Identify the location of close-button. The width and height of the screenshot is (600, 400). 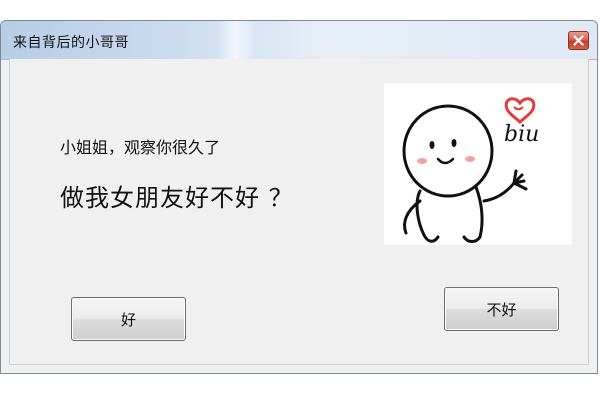
(578, 40).